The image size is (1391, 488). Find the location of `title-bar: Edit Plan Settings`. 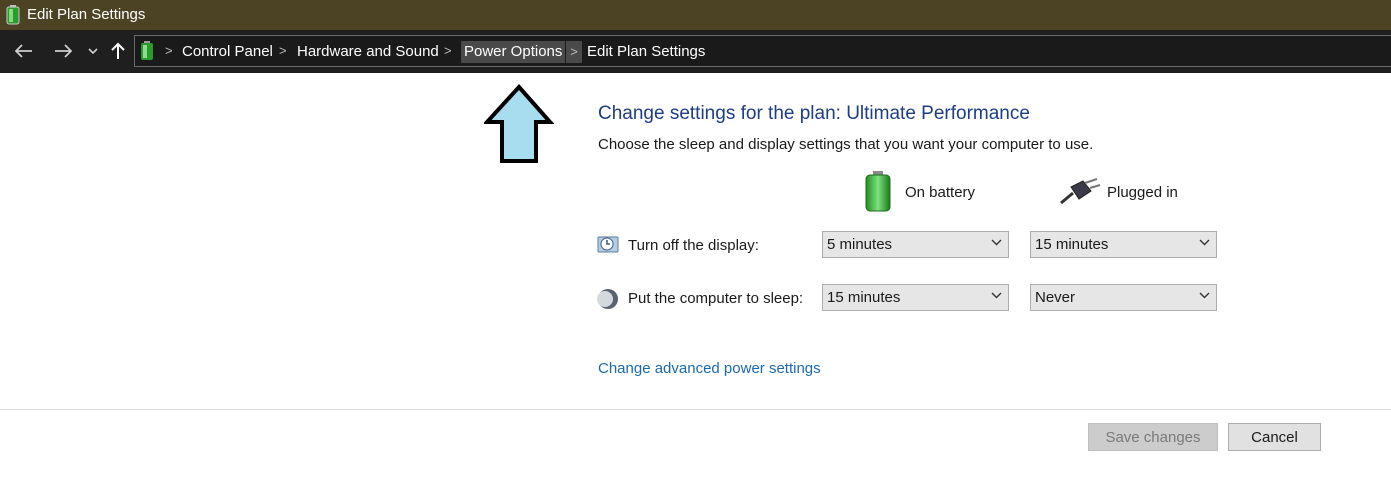

title-bar: Edit Plan Settings is located at coordinates (695, 15).